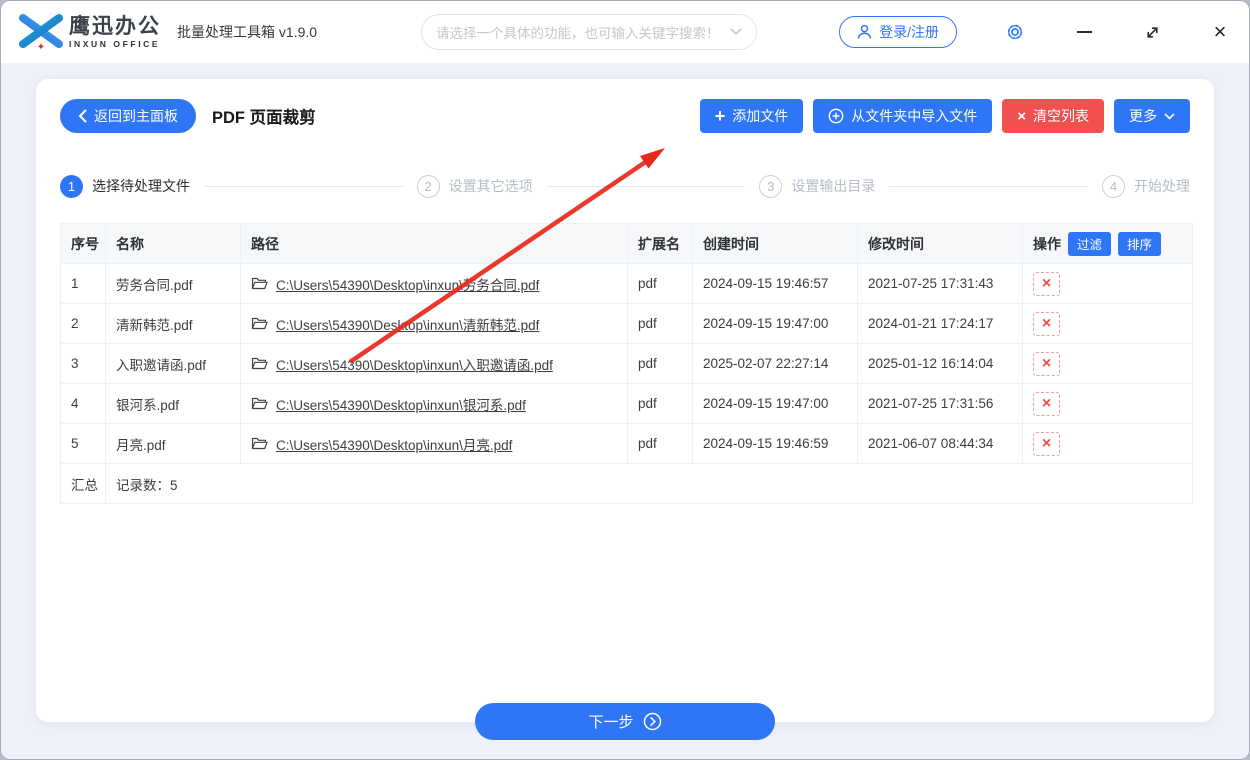 The width and height of the screenshot is (1250, 760). I want to click on clear-list-button: × 清空列表, so click(1053, 116).